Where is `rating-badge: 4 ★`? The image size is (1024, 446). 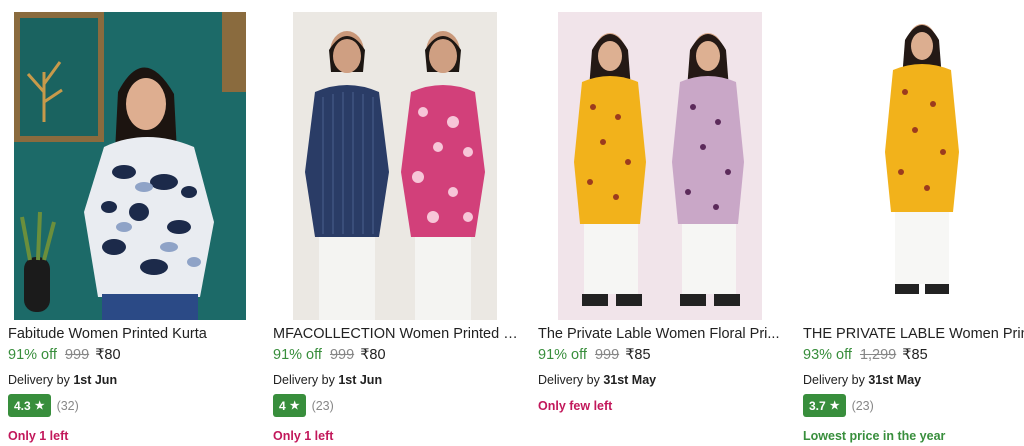
rating-badge: 4 ★ is located at coordinates (289, 405).